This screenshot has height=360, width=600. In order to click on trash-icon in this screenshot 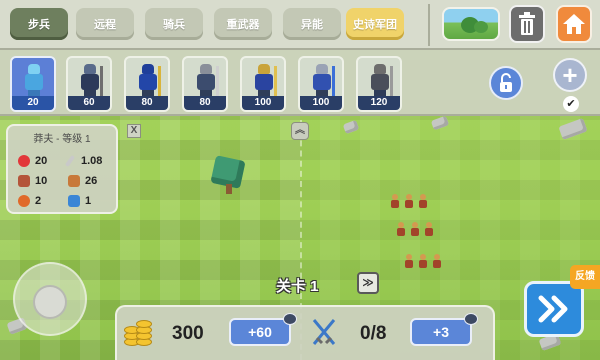, I will do `click(527, 23)`.